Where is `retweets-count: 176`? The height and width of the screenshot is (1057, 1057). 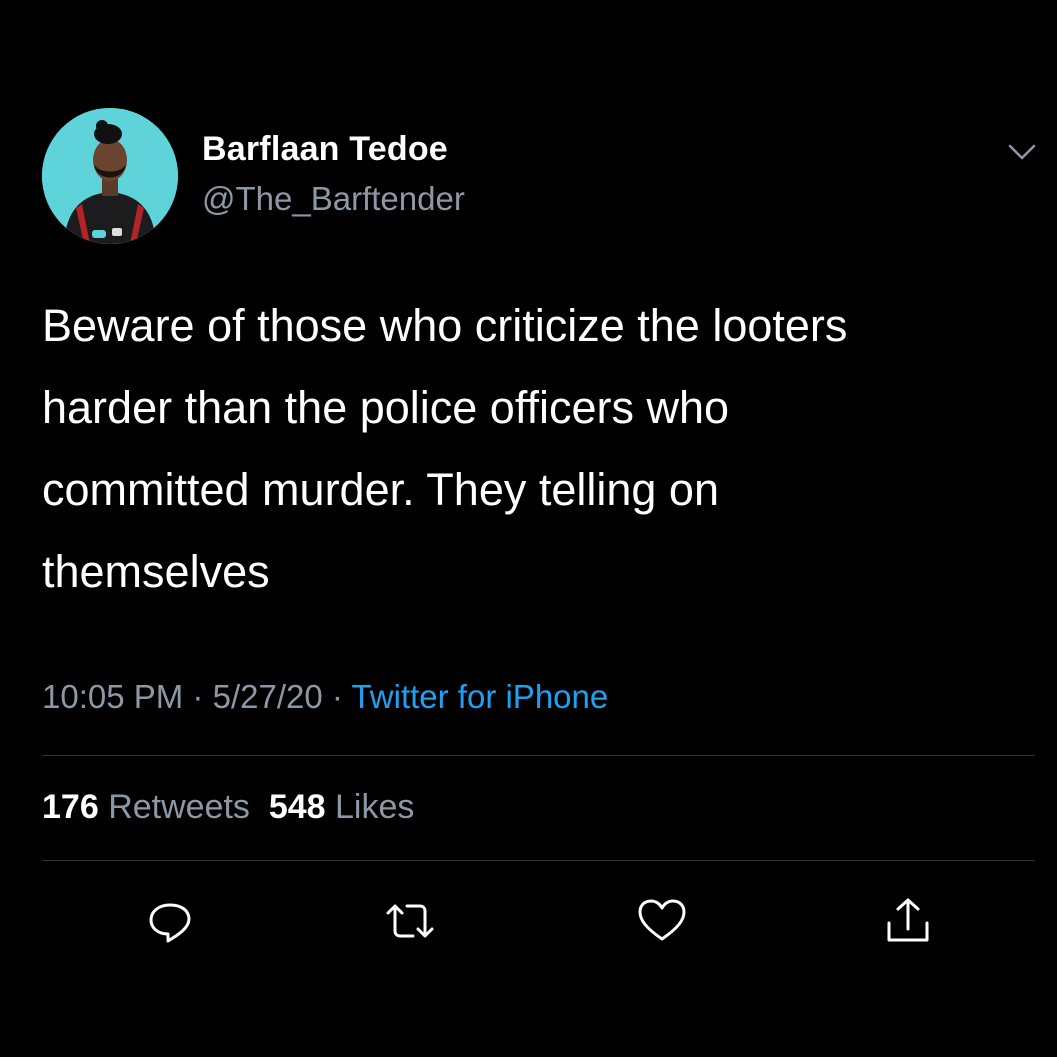
retweets-count: 176 is located at coordinates (70, 807).